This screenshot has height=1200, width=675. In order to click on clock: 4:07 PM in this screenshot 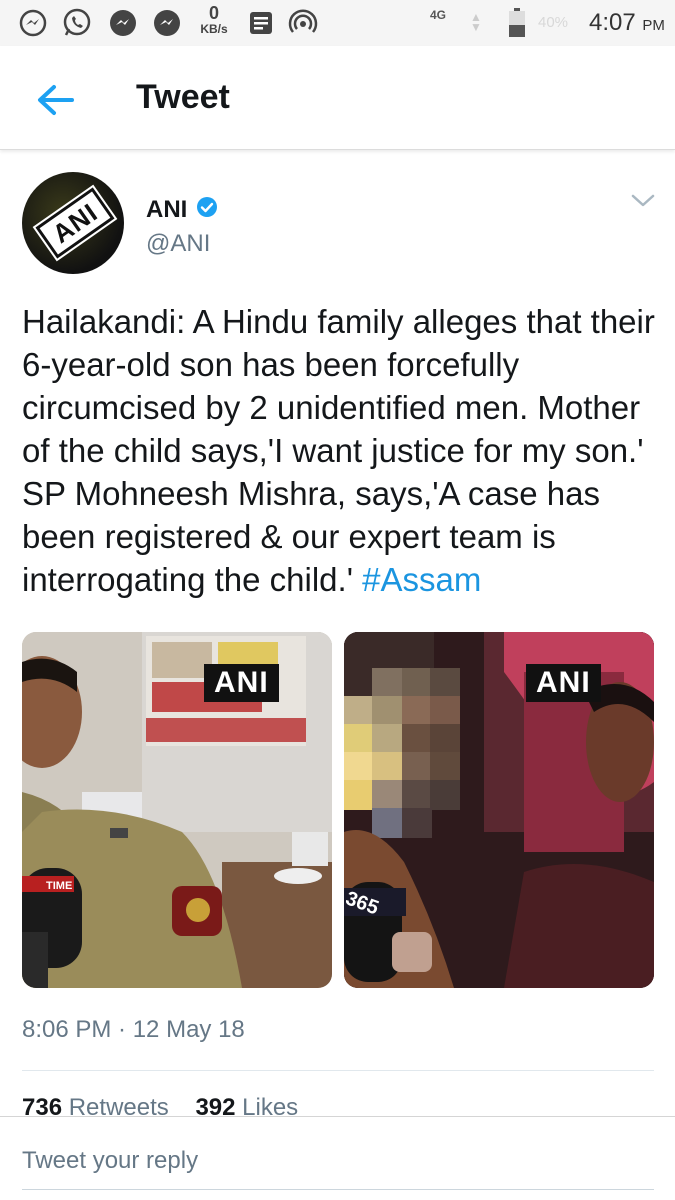, I will do `click(627, 23)`.